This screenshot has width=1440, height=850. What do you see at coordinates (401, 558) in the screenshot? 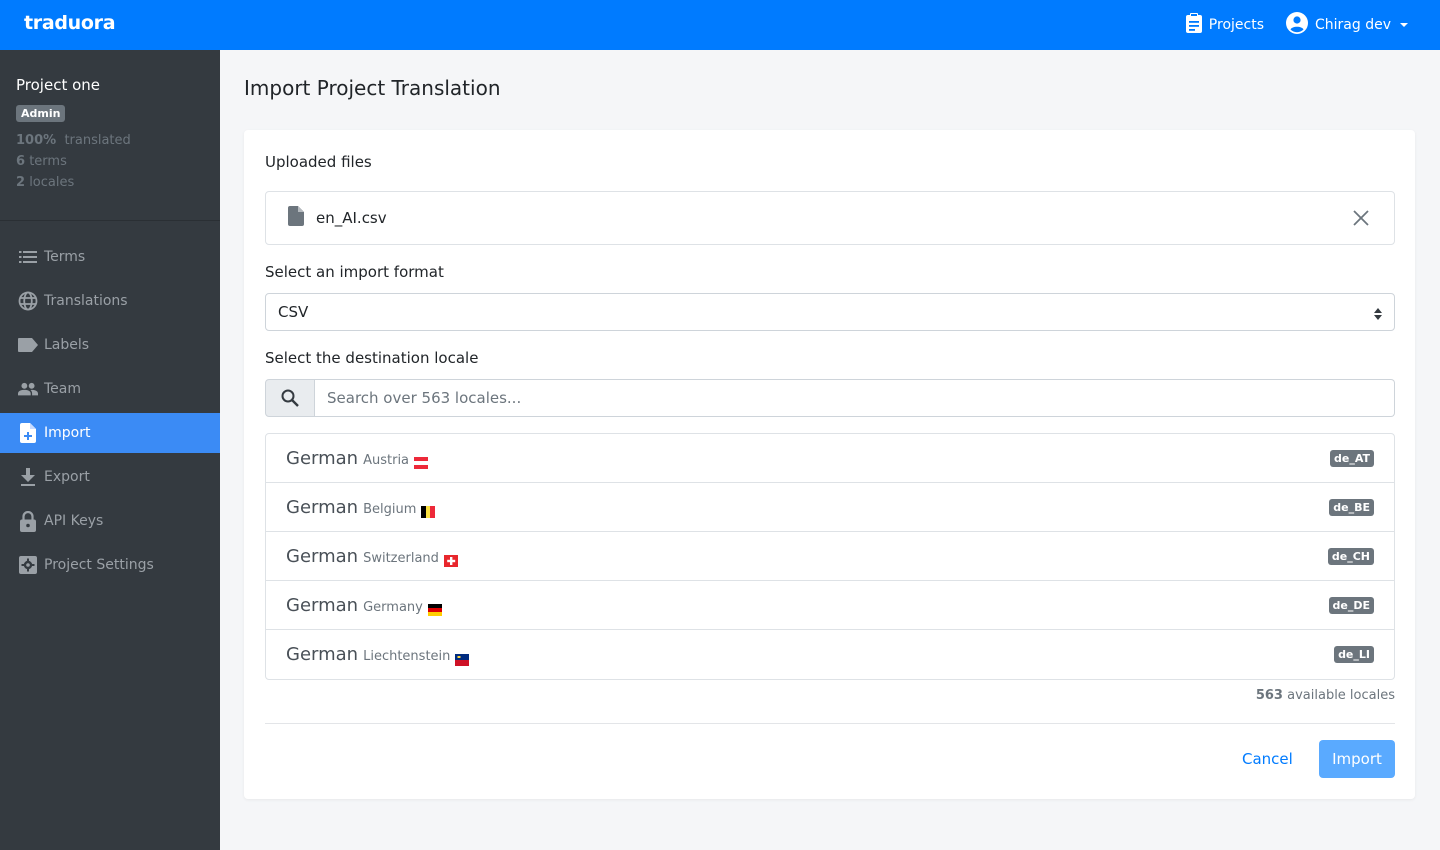
I see `locale-region: Switzerland` at bounding box center [401, 558].